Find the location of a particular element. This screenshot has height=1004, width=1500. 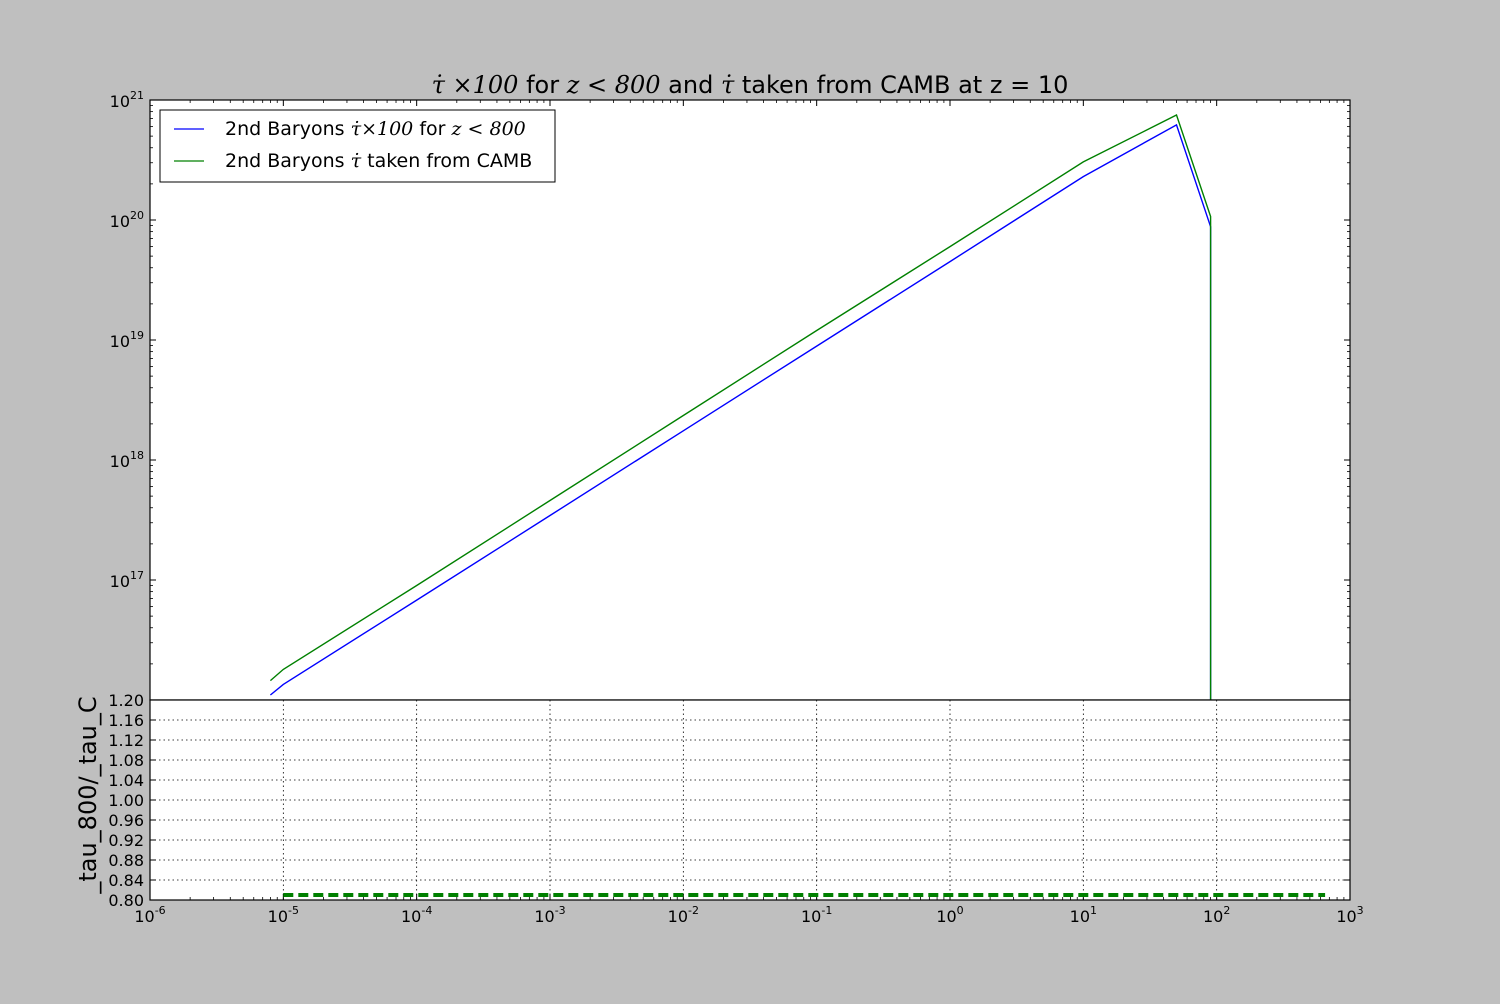

bottom-x-tick-label-2: 10-4 is located at coordinates (416, 915).